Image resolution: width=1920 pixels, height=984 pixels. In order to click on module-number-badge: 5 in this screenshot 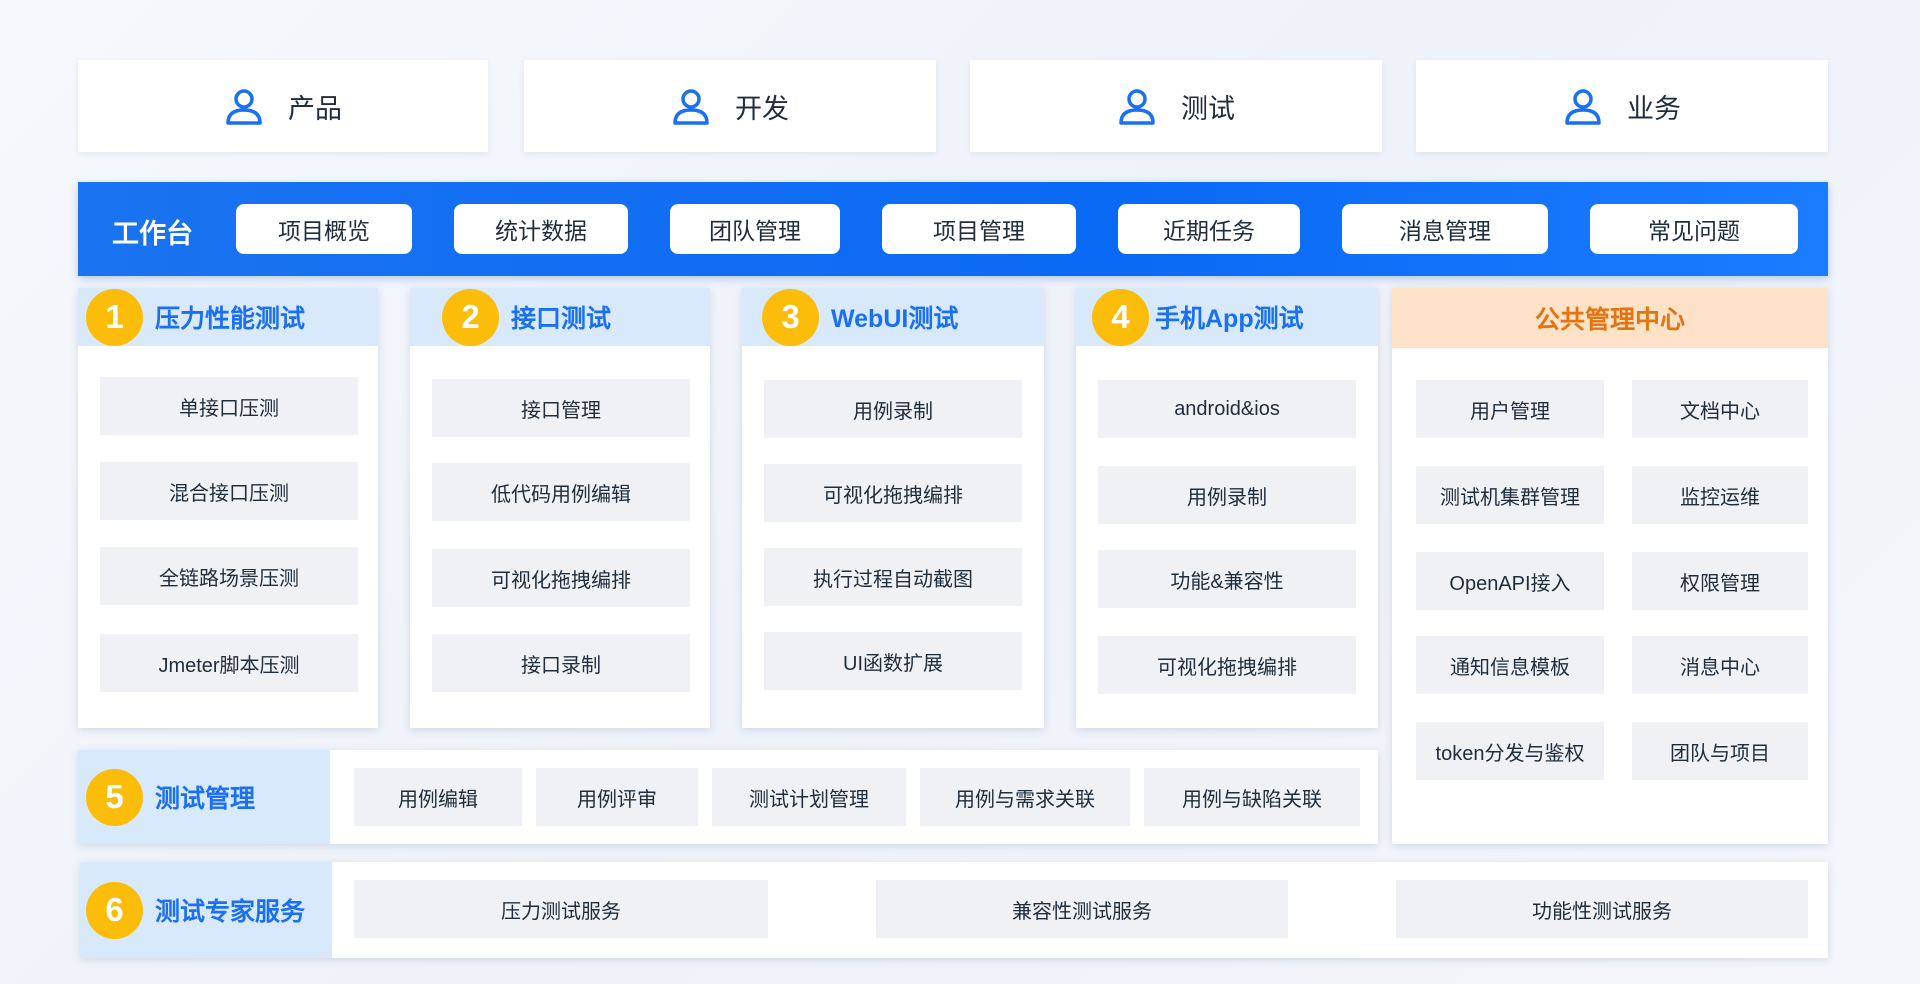, I will do `click(114, 797)`.